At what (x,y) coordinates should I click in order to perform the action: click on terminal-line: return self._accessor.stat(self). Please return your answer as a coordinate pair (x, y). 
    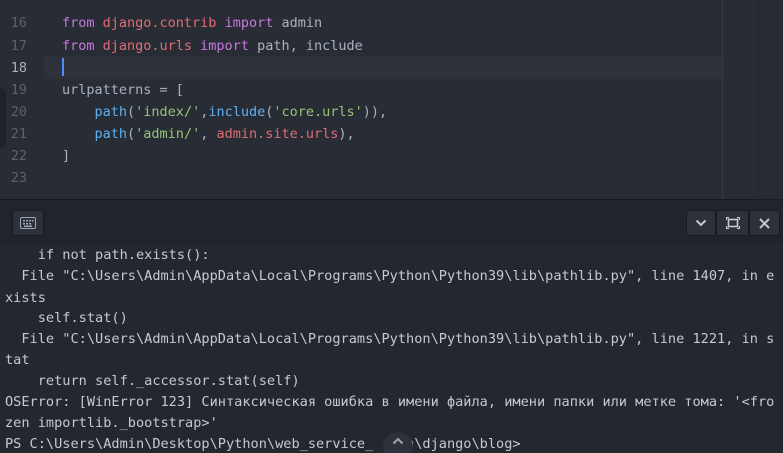
    Looking at the image, I should click on (152, 381).